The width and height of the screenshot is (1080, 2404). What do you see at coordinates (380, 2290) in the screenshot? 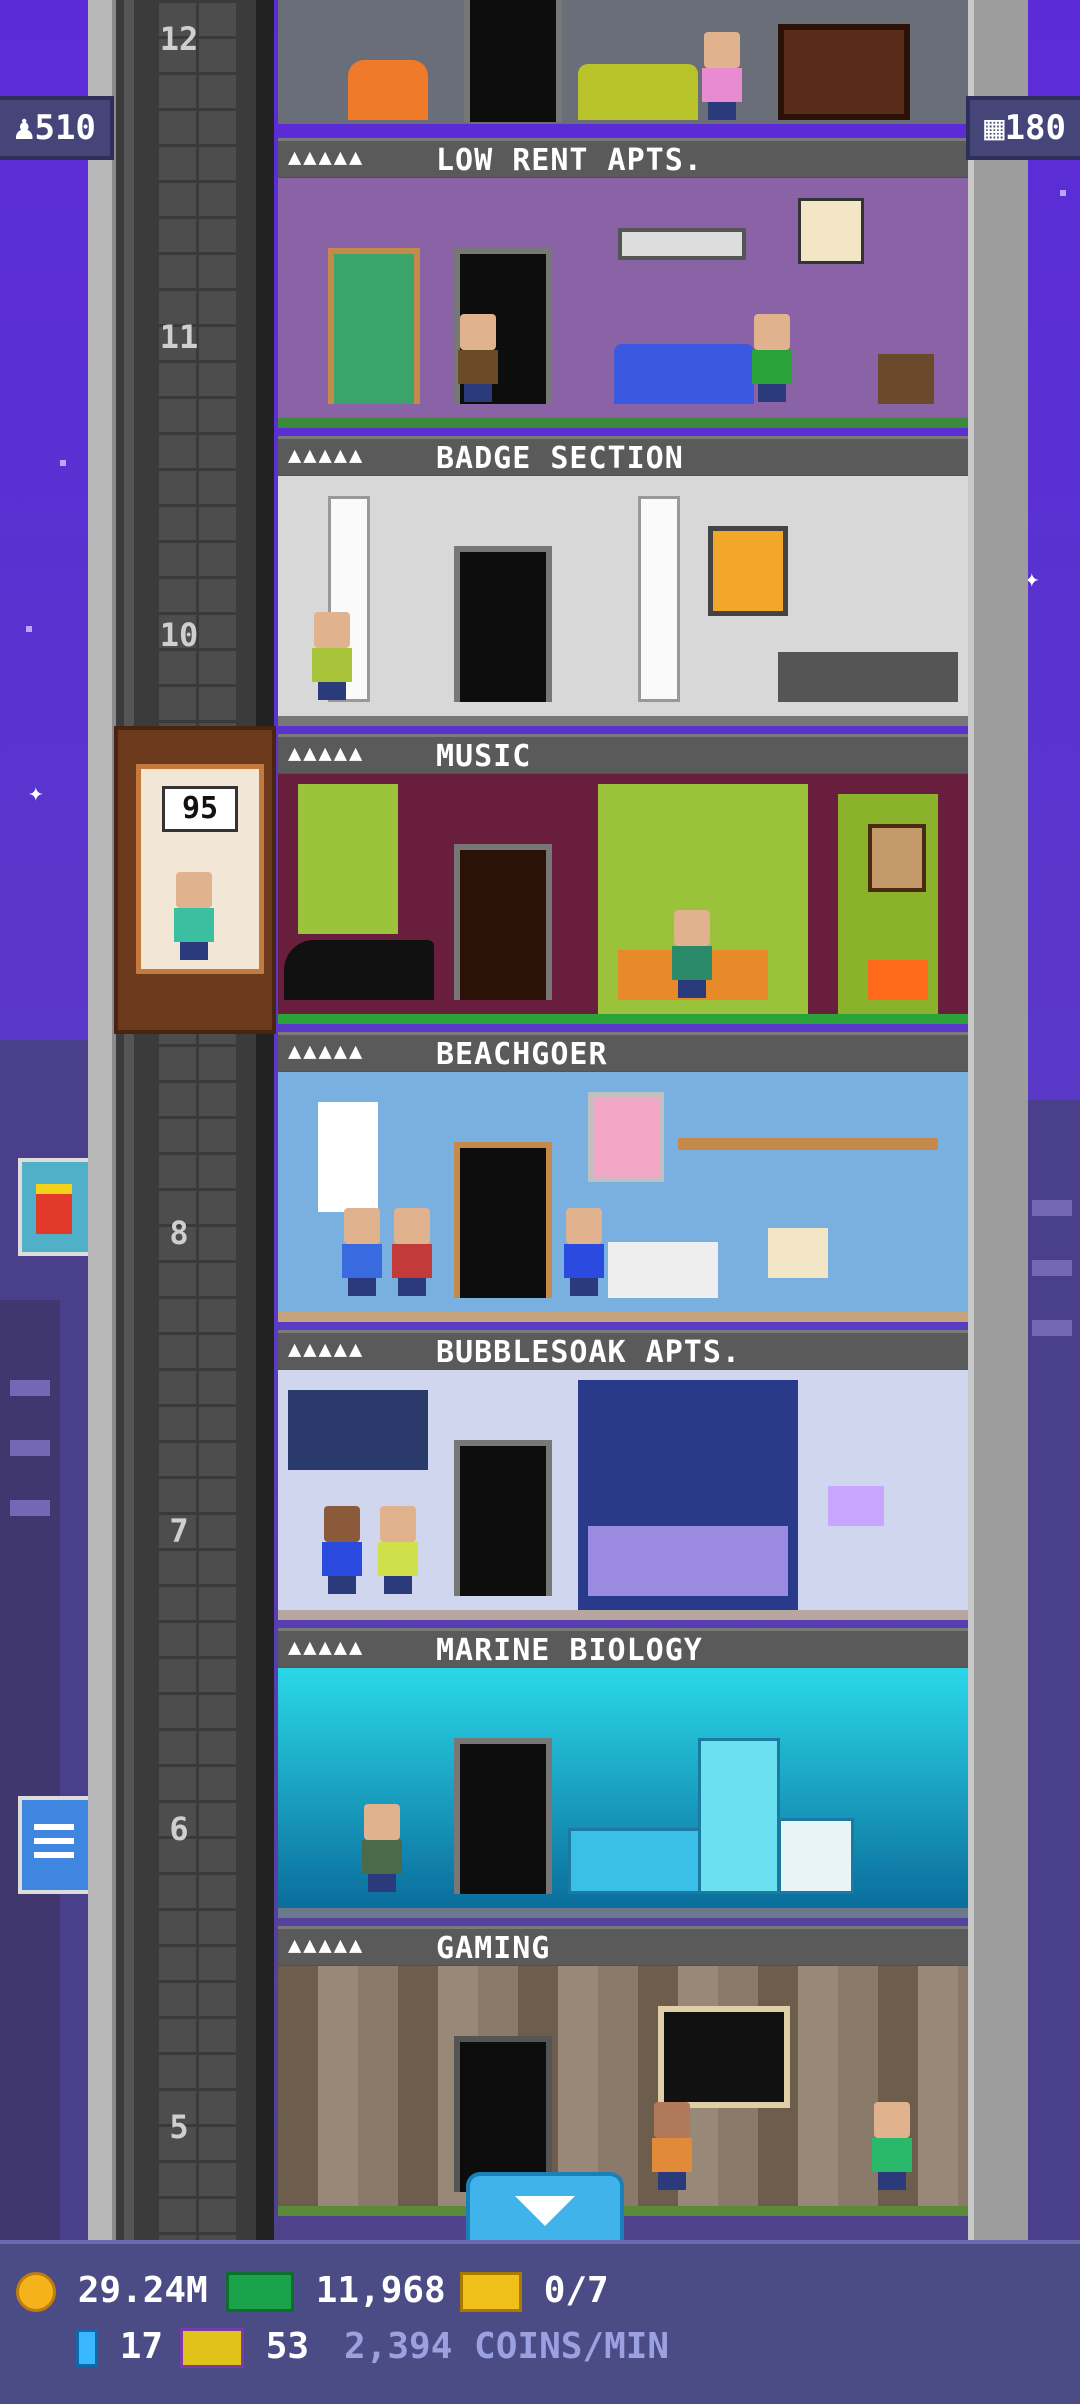
I see `bux-value: 11,968` at bounding box center [380, 2290].